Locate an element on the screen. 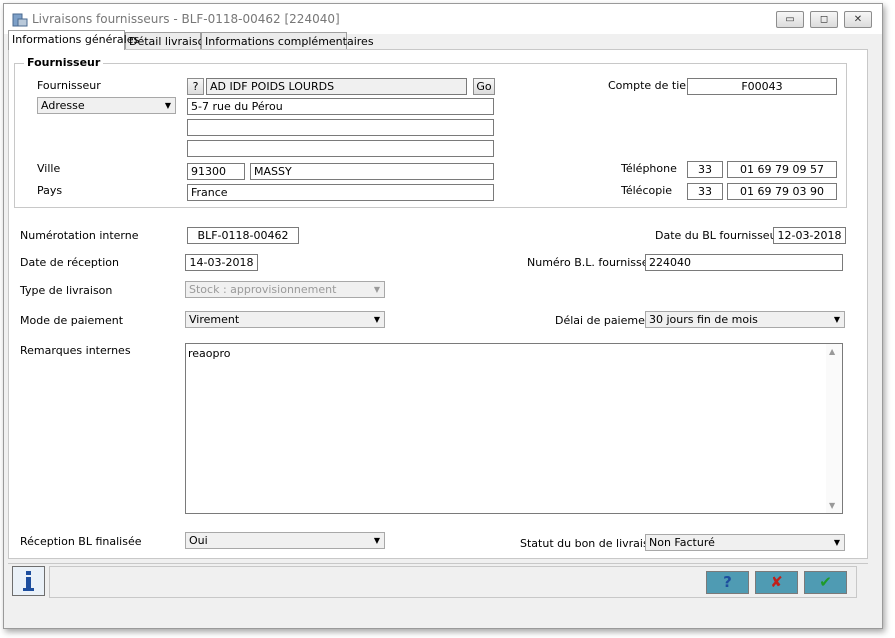 This screenshot has width=895, height=638. cancel-button: ✘ is located at coordinates (776, 582).